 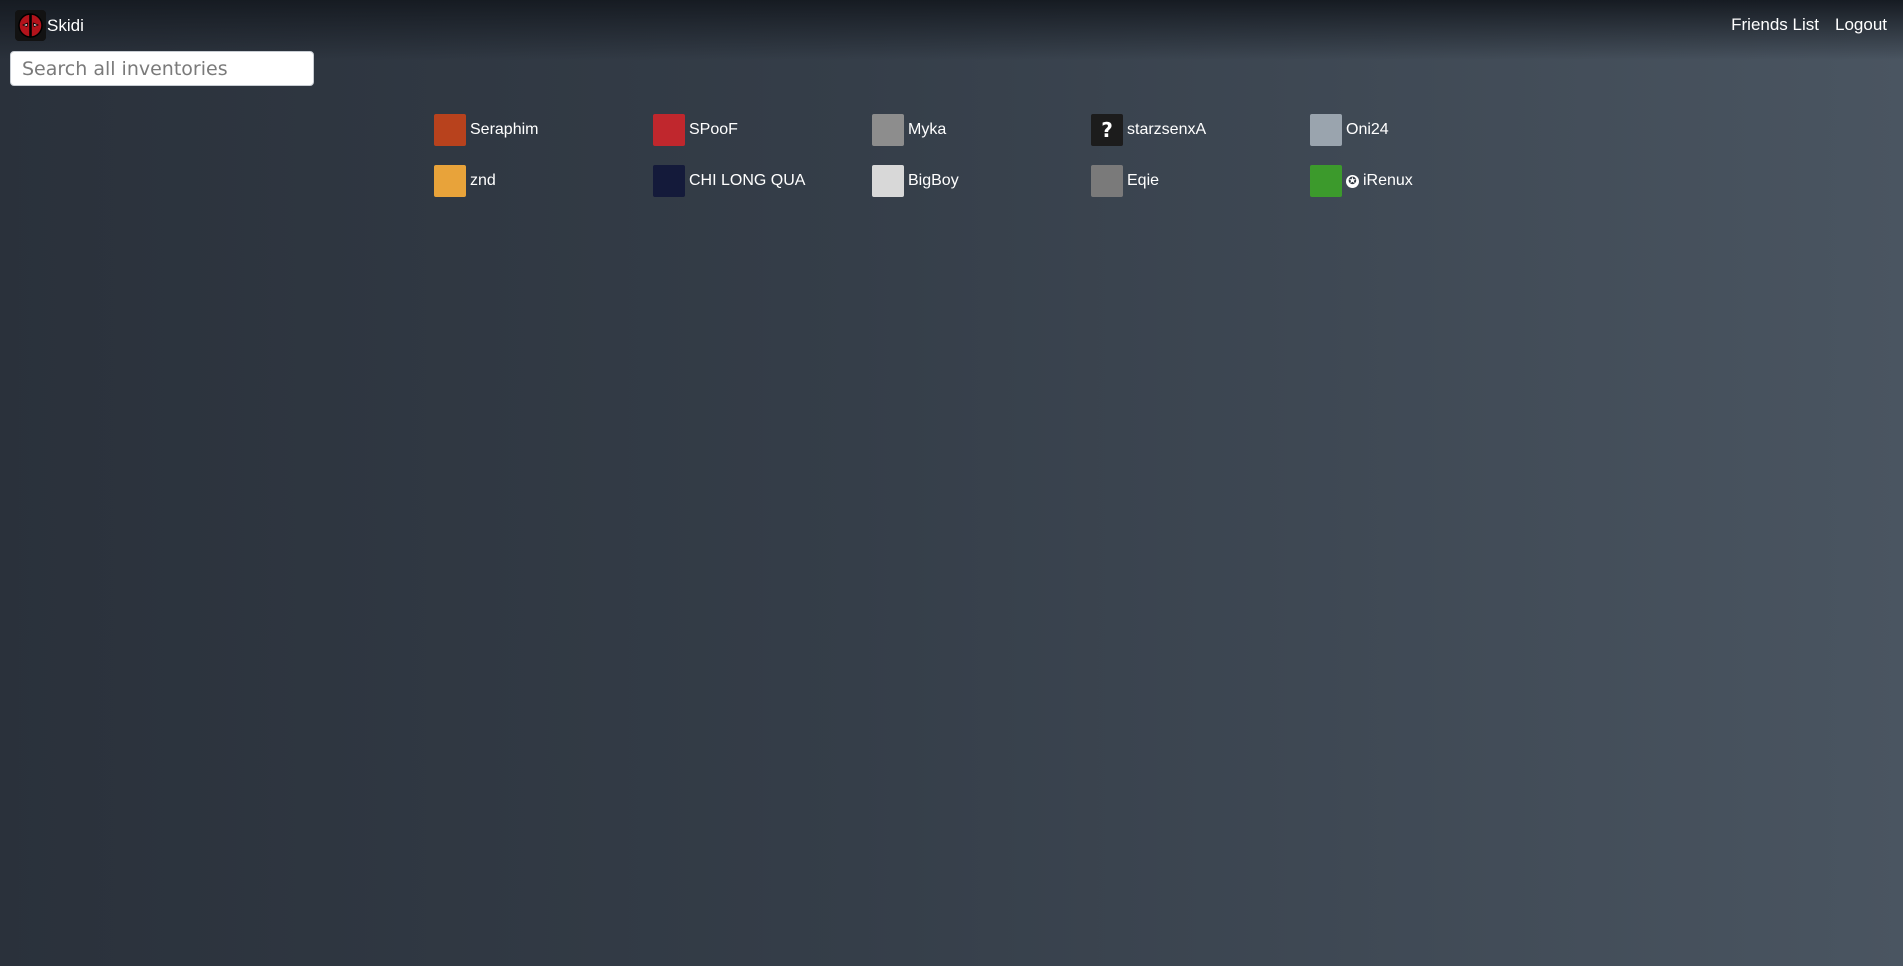 What do you see at coordinates (162, 68) in the screenshot?
I see `search-inventories-input` at bounding box center [162, 68].